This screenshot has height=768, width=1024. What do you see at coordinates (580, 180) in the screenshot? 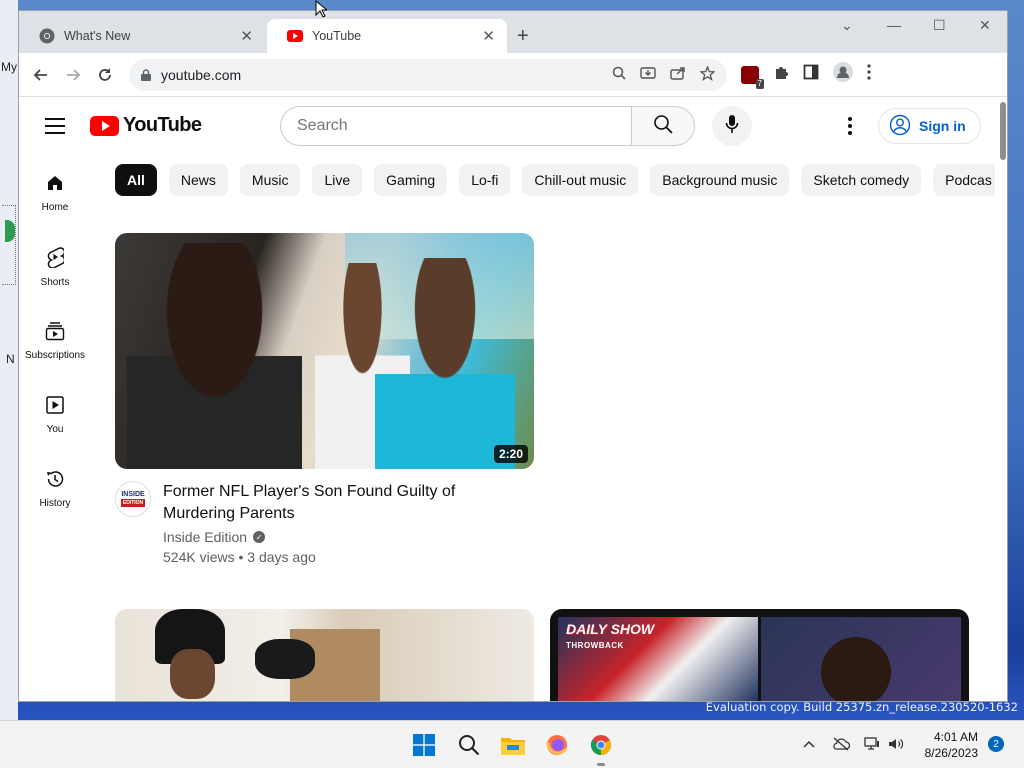
I see `chip-chill-out-music: Chill-out music` at bounding box center [580, 180].